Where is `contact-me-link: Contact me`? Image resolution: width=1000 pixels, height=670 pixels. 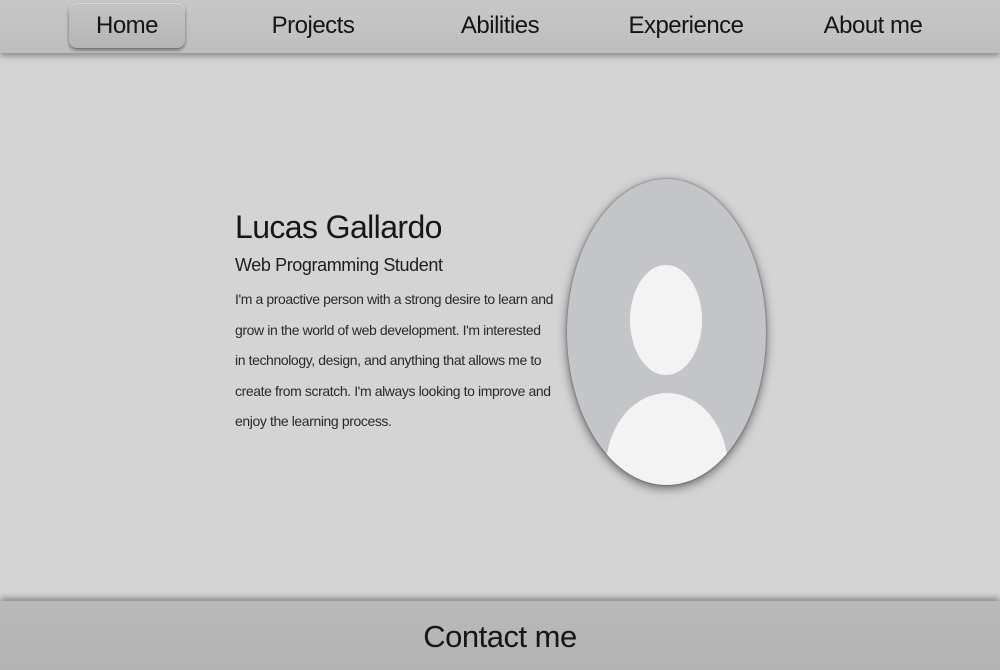 contact-me-link: Contact me is located at coordinates (500, 637).